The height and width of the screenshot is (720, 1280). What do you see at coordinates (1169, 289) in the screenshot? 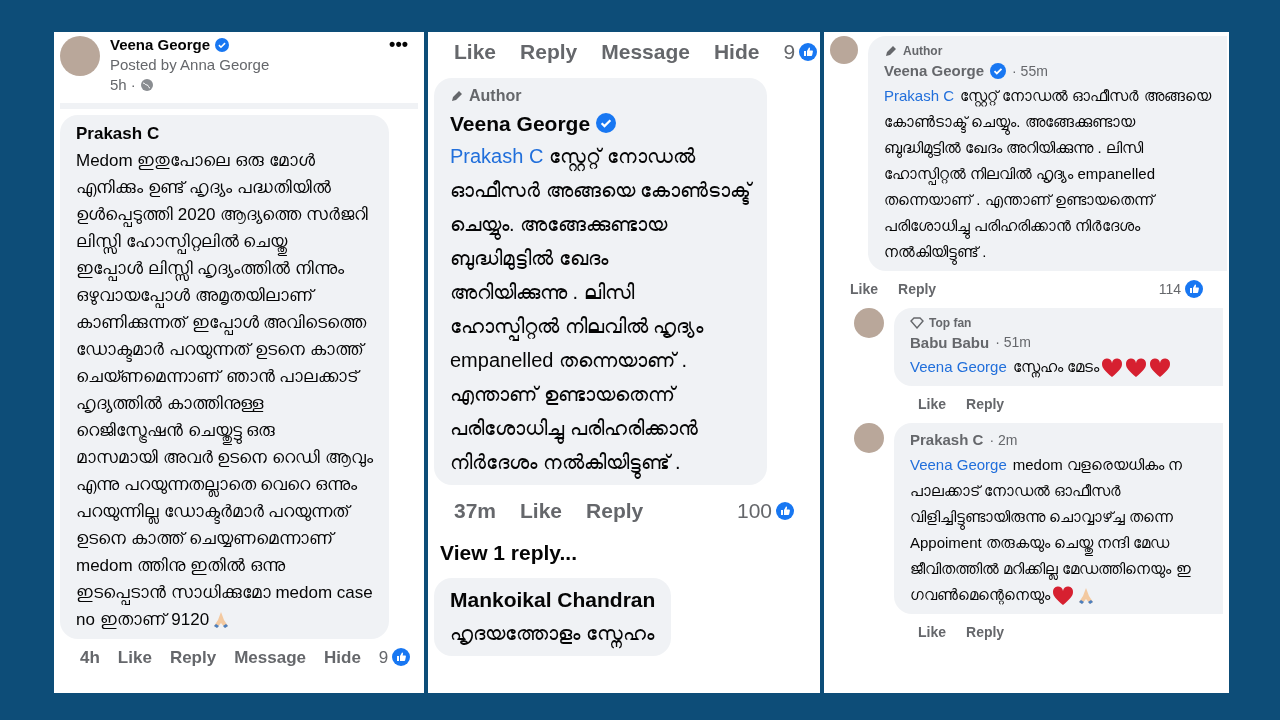
I see `reaction-count: 114` at bounding box center [1169, 289].